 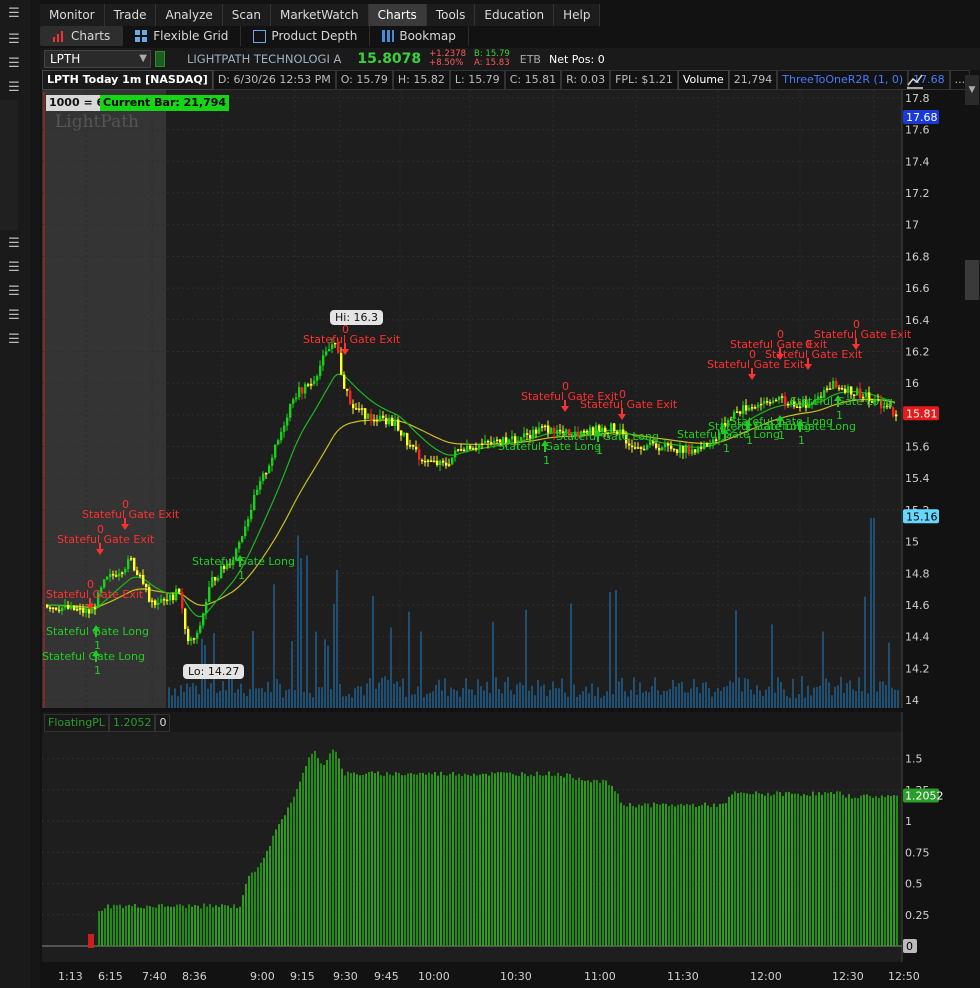 I want to click on time-tick: 11:30, so click(x=683, y=976).